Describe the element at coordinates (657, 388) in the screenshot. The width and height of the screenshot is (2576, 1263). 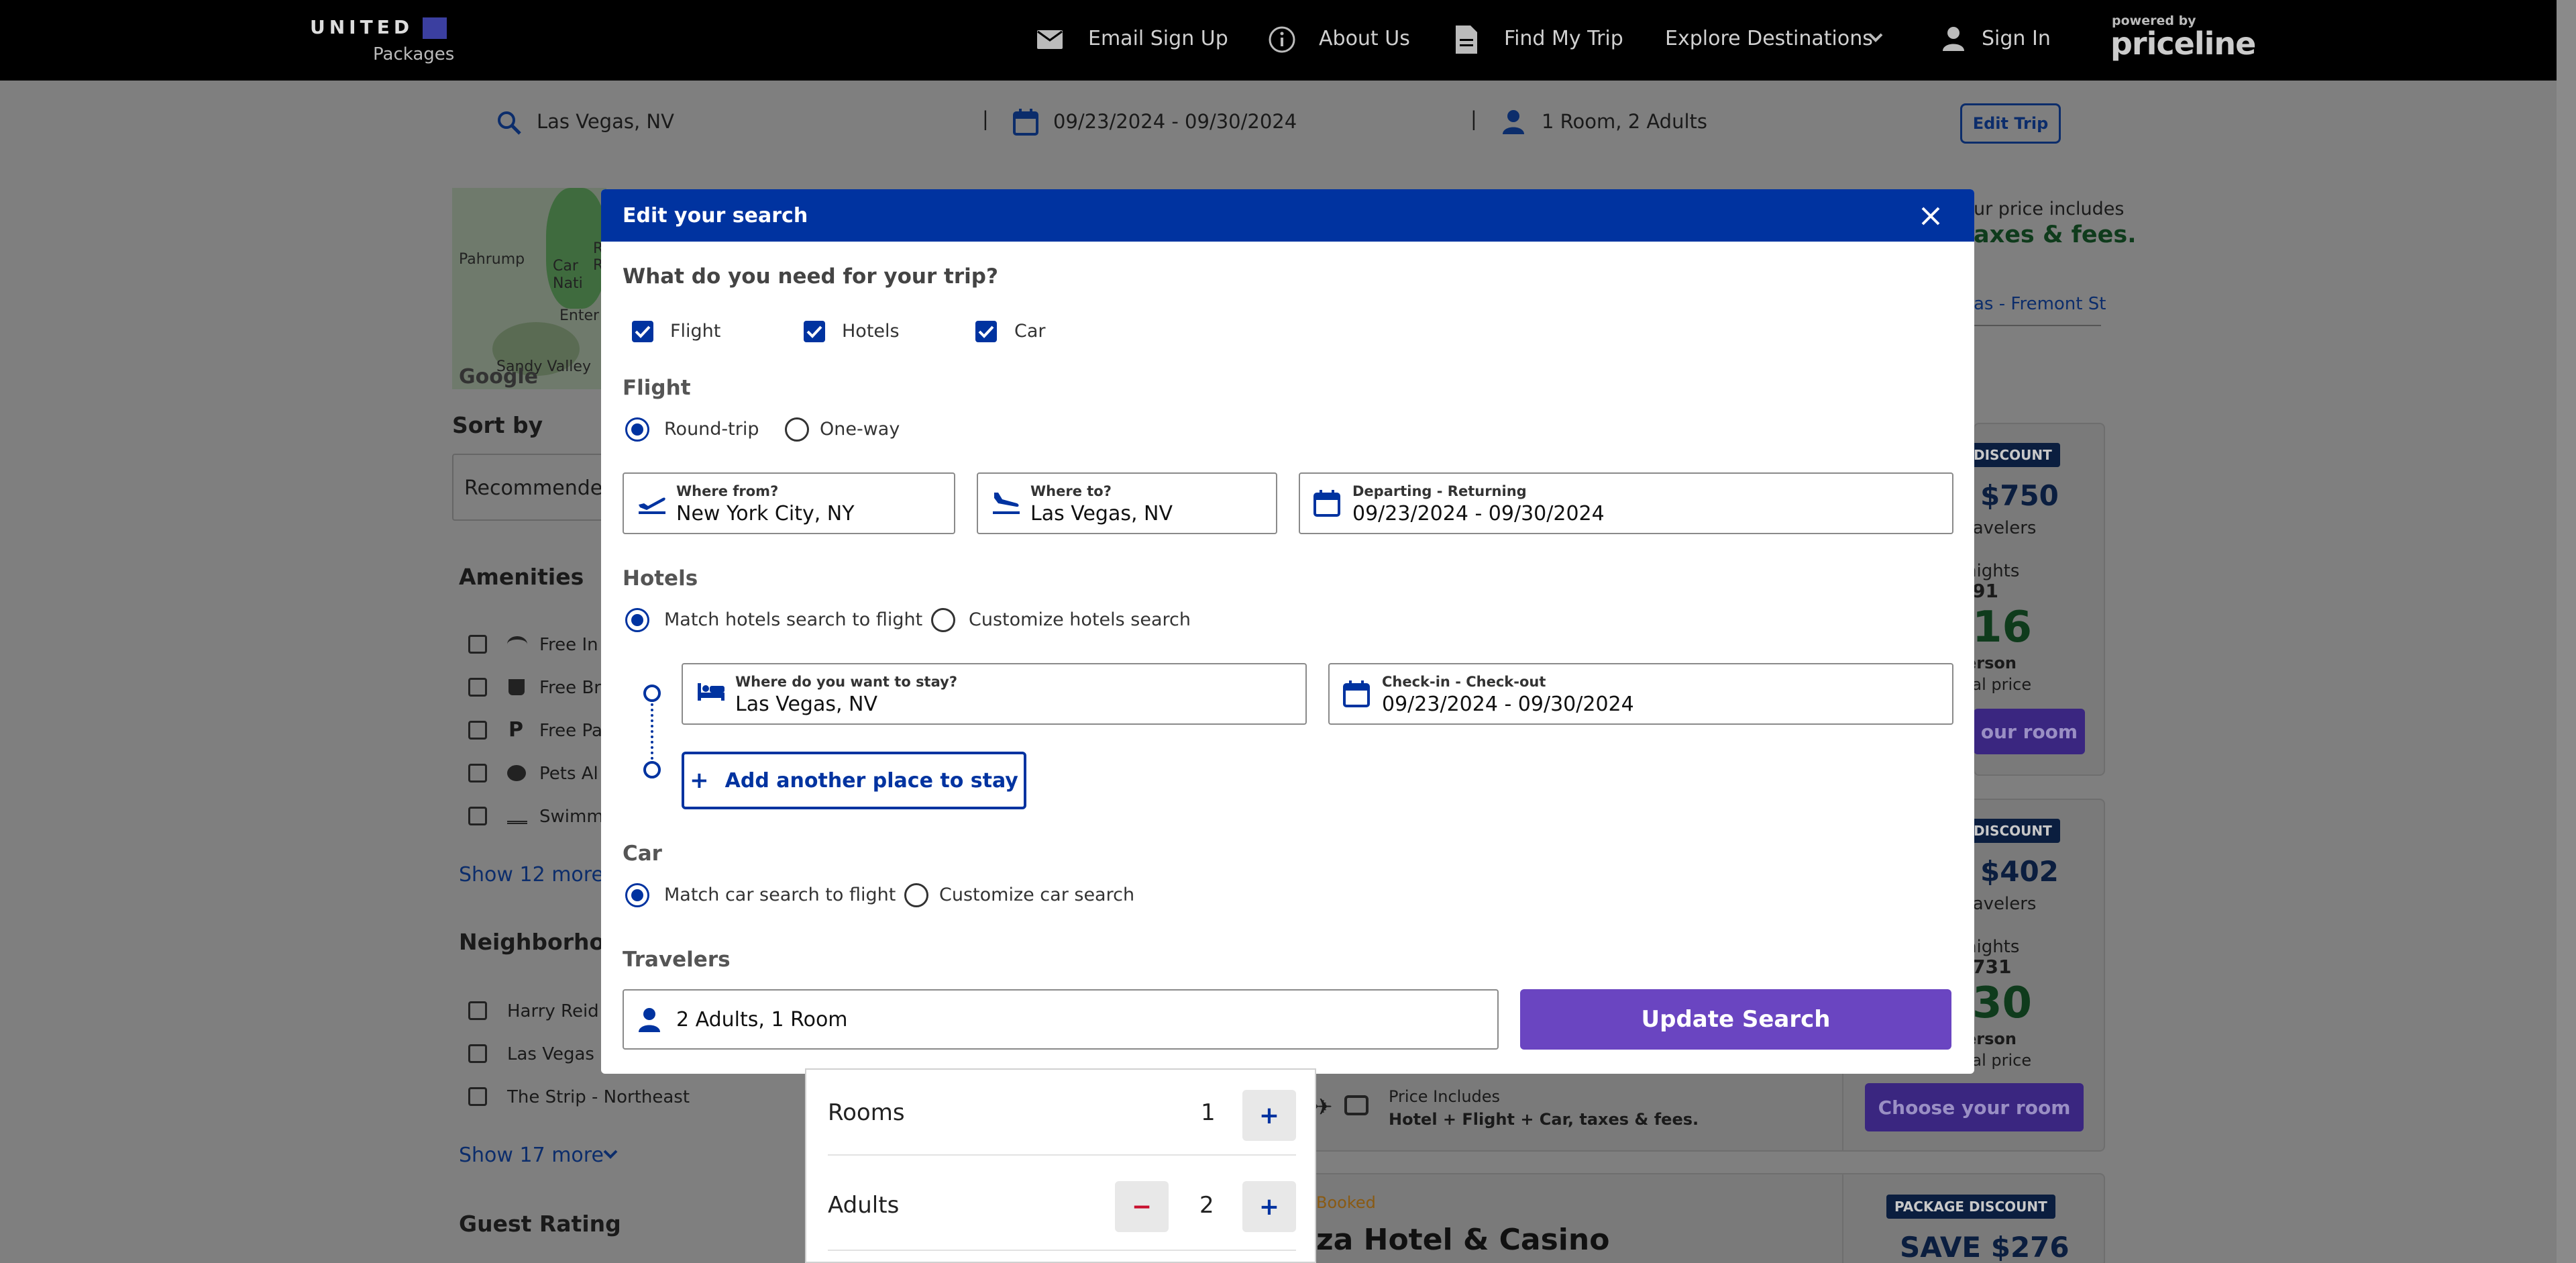
I see `flight-section-title: Flight` at that location.